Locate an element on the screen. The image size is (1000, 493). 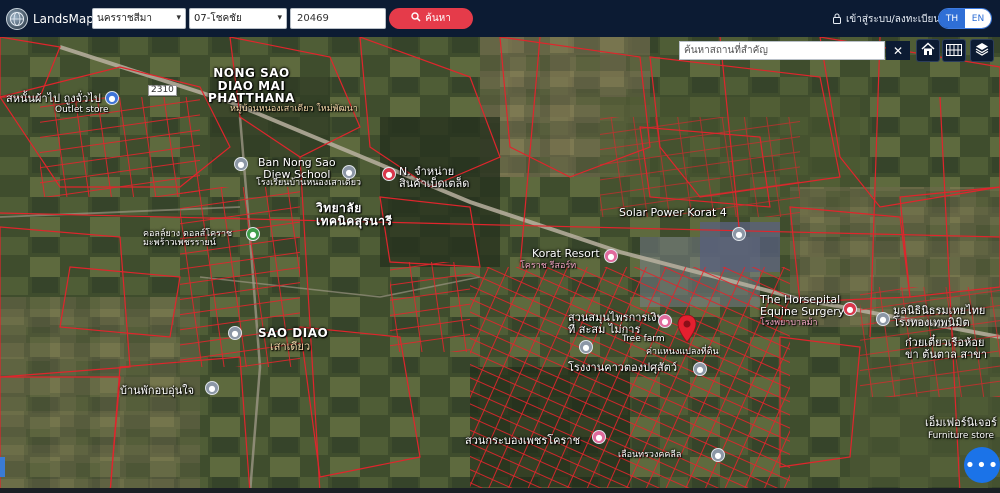
school-icon: ● is located at coordinates (349, 172).